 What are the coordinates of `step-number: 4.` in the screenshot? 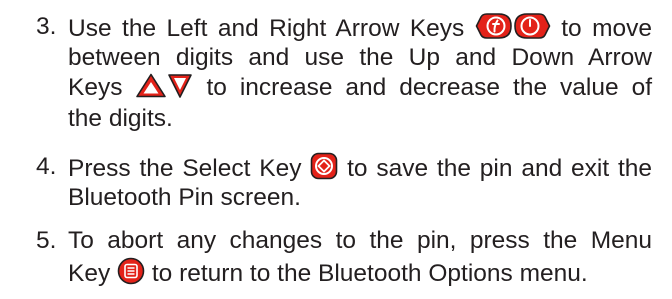 It's located at (46, 166).